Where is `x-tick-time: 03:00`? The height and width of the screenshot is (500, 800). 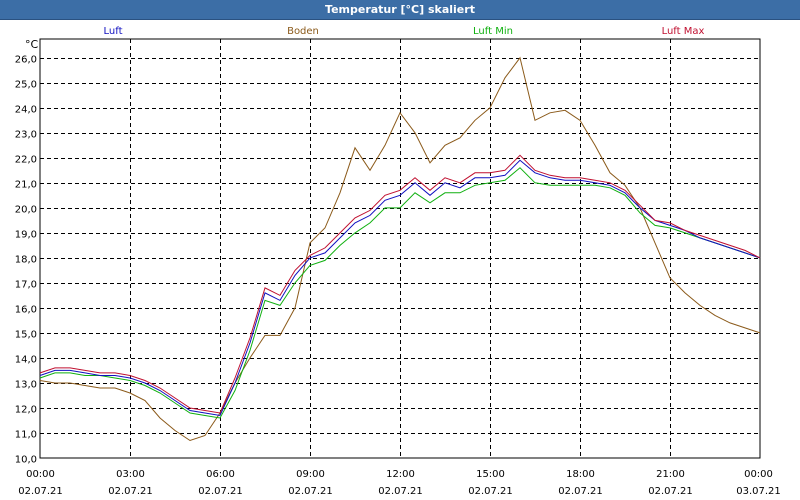 x-tick-time: 03:00 is located at coordinates (130, 474).